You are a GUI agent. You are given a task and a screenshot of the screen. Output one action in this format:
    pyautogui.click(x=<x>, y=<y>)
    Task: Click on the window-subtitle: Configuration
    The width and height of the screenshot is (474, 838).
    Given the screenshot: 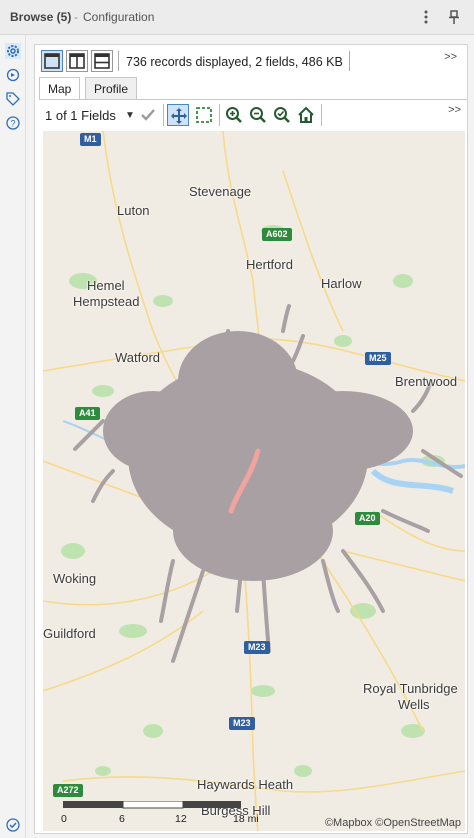 What is the action you would take?
    pyautogui.click(x=119, y=17)
    